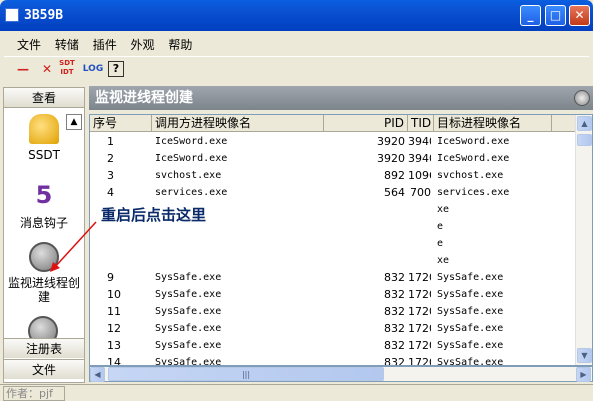  What do you see at coordinates (105, 44) in the screenshot?
I see `menu-plugins: 插件` at bounding box center [105, 44].